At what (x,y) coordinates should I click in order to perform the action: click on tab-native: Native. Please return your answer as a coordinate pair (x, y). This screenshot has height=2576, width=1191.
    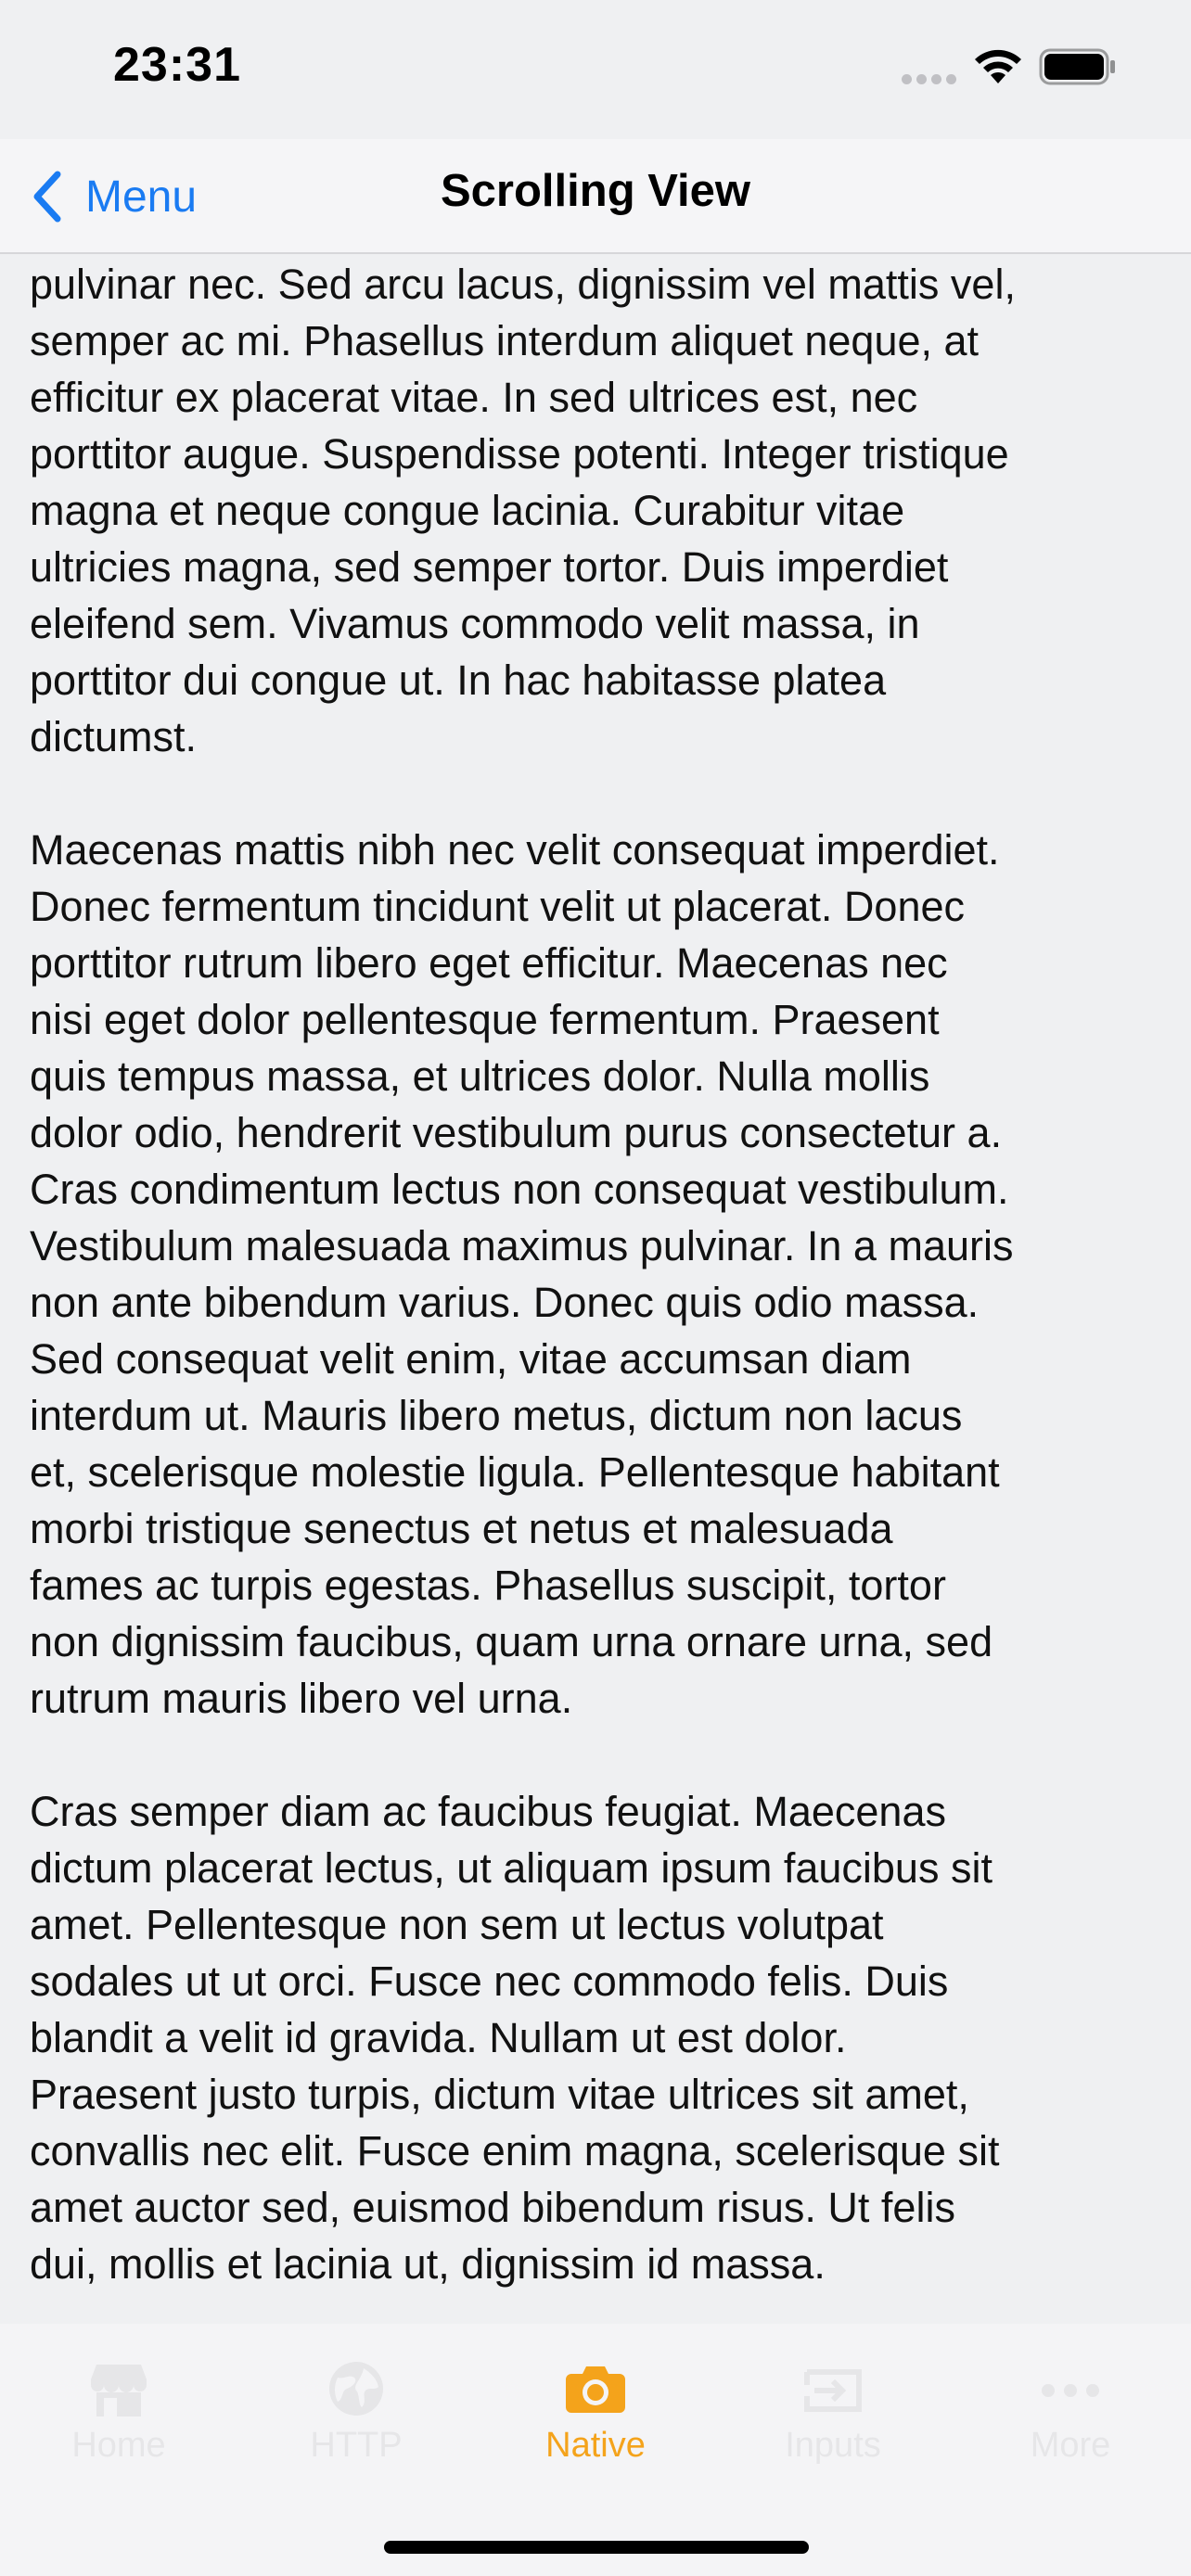
    Looking at the image, I should click on (595, 2428).